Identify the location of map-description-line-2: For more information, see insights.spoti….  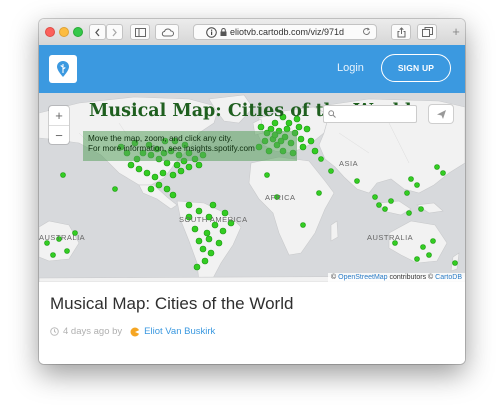
(171, 148).